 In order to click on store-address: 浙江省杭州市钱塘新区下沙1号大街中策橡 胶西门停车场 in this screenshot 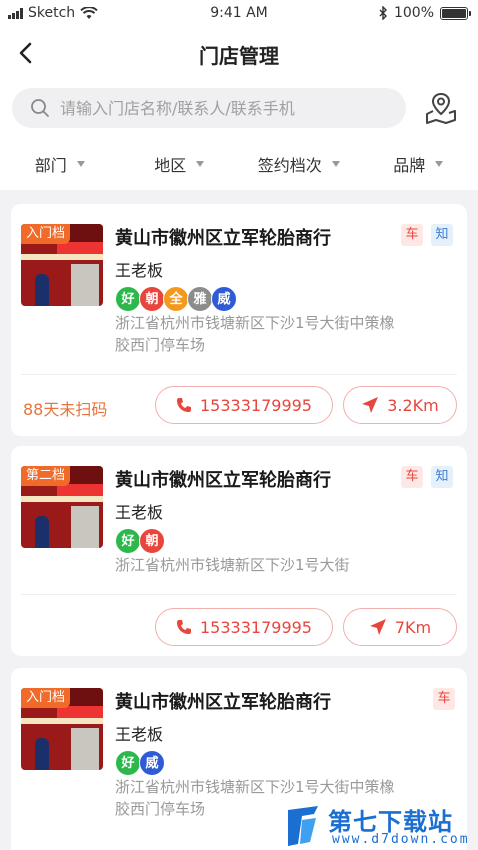, I will do `click(285, 334)`.